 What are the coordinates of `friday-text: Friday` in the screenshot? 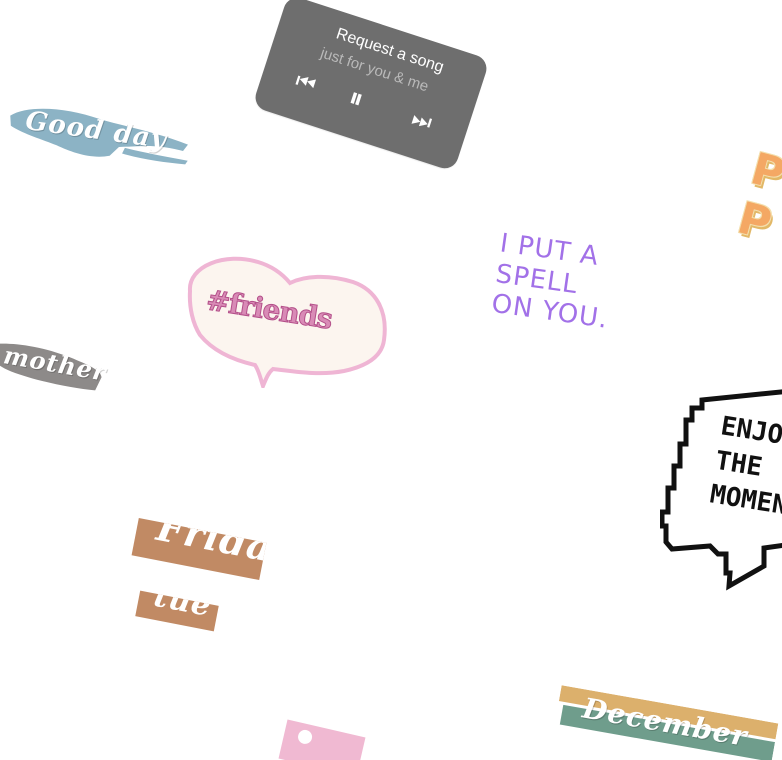 It's located at (210, 546).